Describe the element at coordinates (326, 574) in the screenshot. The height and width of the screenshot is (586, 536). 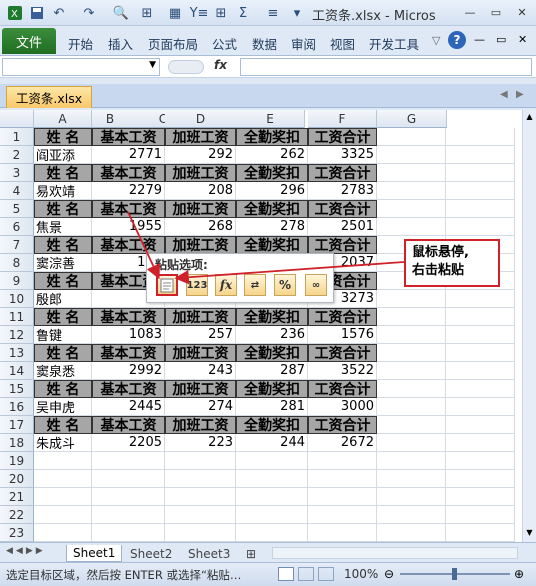
I see `page-break-view-icon` at that location.